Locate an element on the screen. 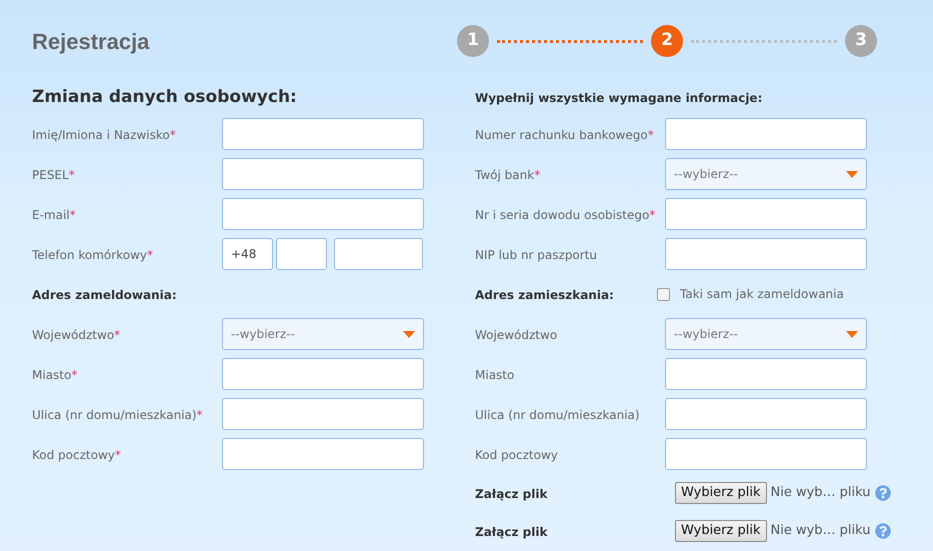 The width and height of the screenshot is (933, 551). field-label: Twój bank* is located at coordinates (507, 175).